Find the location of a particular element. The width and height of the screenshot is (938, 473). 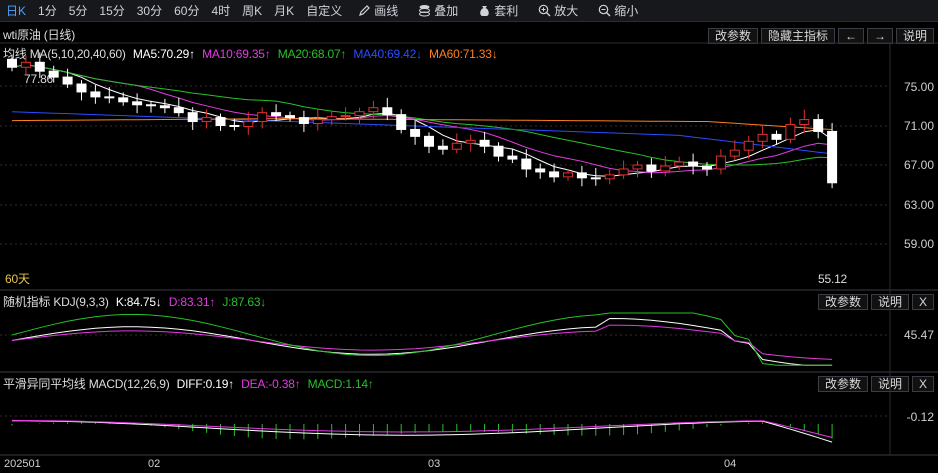

kdj-lines is located at coordinates (422, 339).